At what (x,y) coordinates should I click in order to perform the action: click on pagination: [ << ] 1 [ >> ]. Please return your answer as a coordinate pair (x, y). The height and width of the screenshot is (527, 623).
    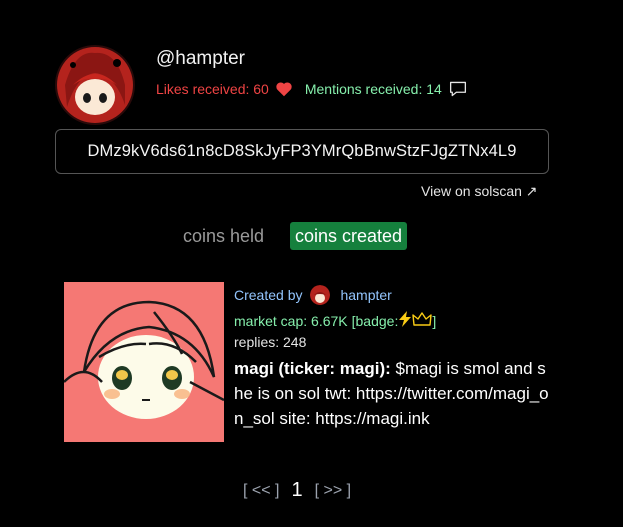
    Looking at the image, I should click on (297, 490).